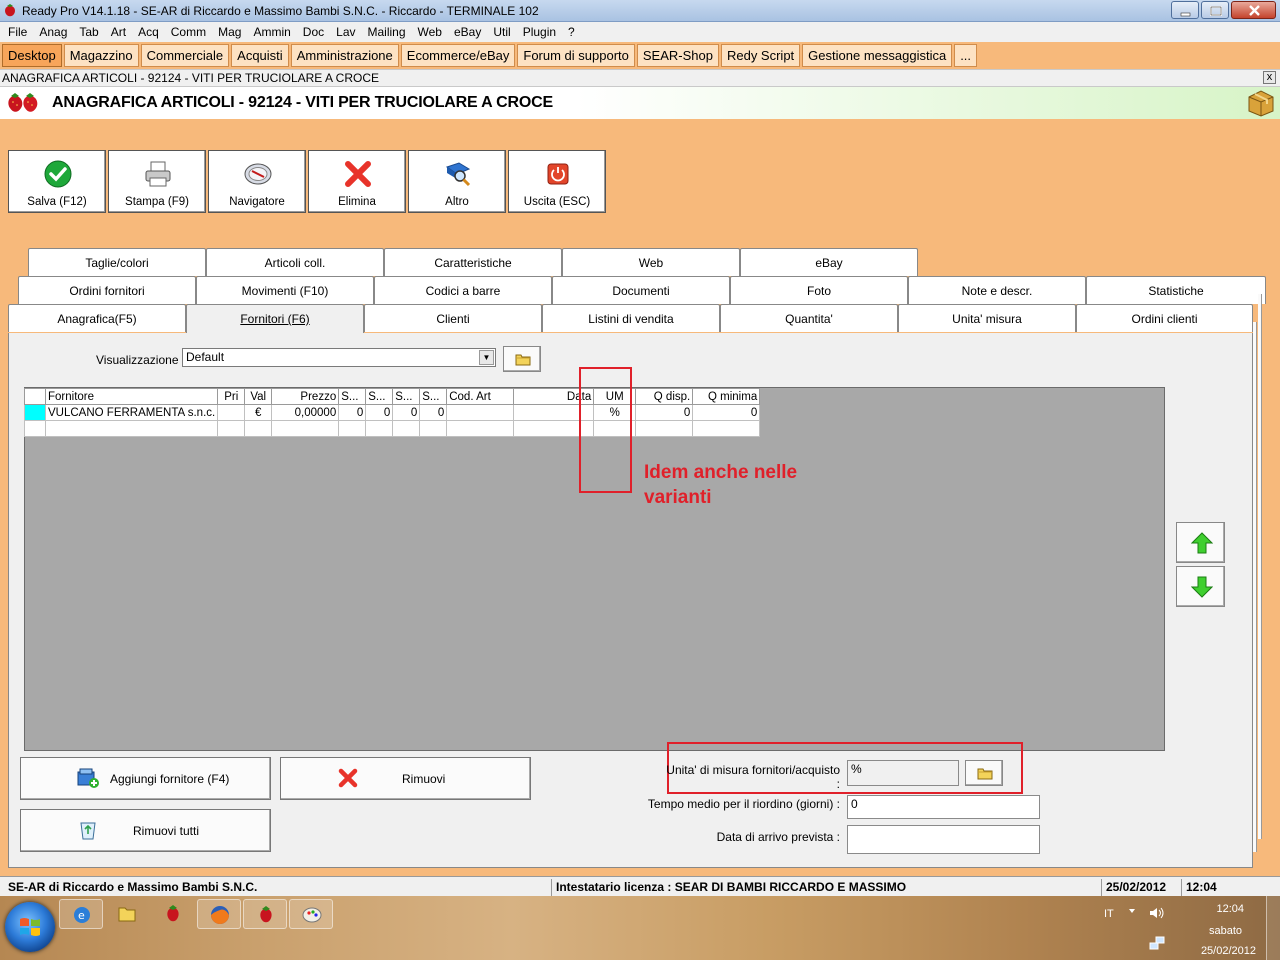  What do you see at coordinates (392, 428) in the screenshot?
I see `table-row-empty` at bounding box center [392, 428].